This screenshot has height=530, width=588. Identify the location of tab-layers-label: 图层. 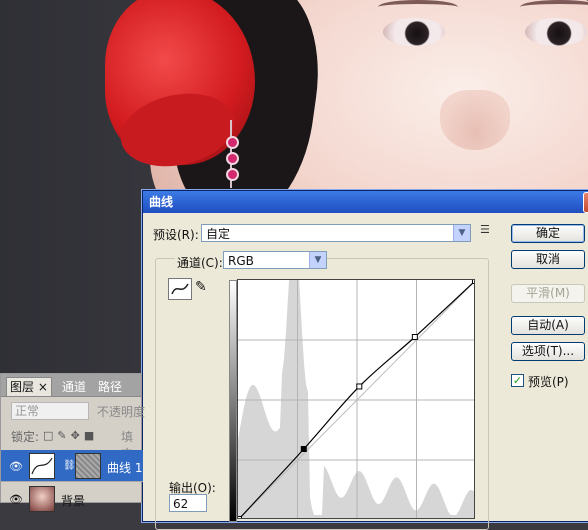
(22, 387).